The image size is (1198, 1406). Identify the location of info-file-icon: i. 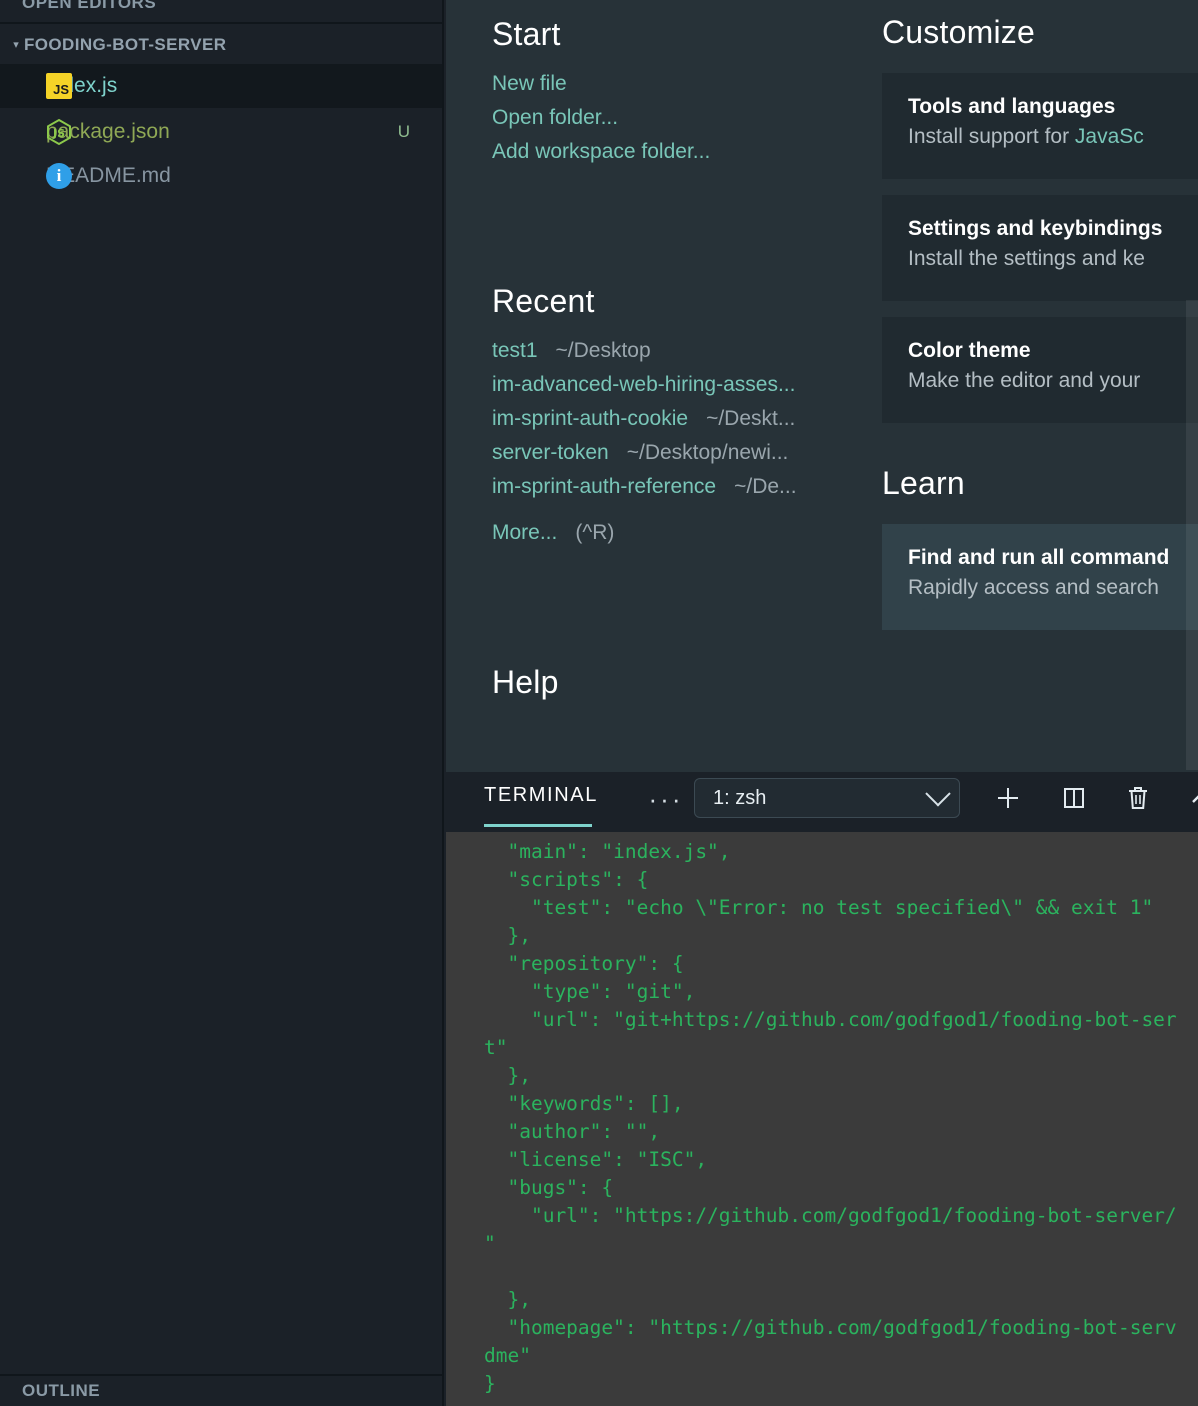
(59, 176).